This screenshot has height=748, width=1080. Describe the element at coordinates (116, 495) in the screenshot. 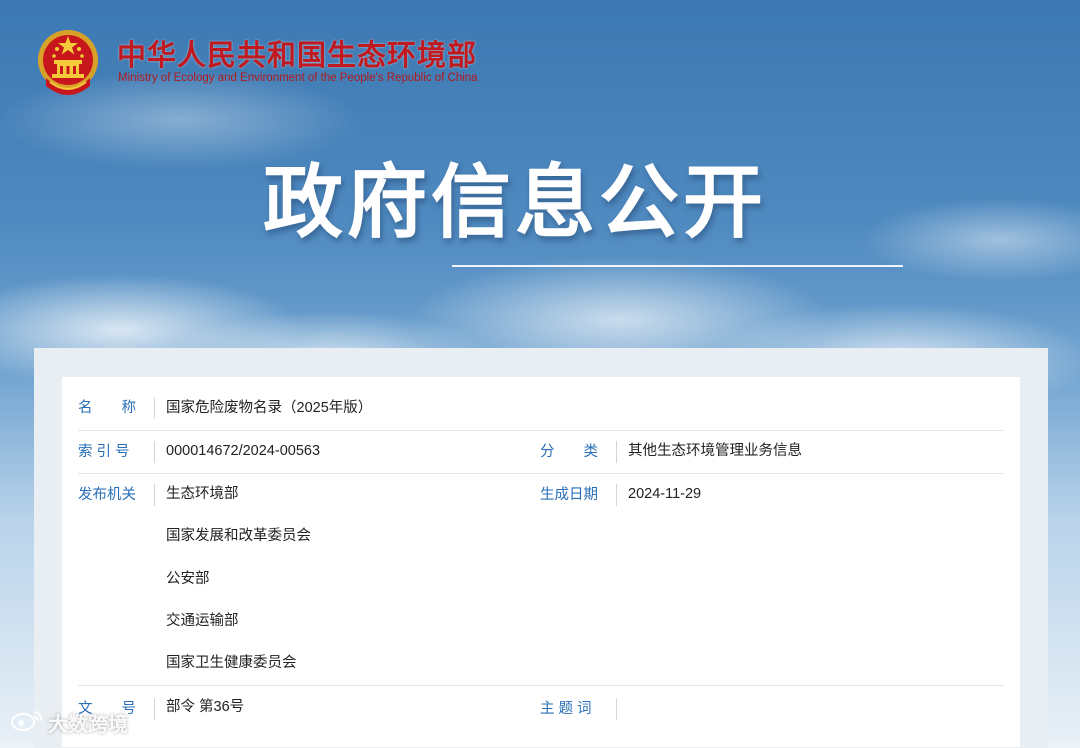

I see `issuer-label: 发布机关` at that location.